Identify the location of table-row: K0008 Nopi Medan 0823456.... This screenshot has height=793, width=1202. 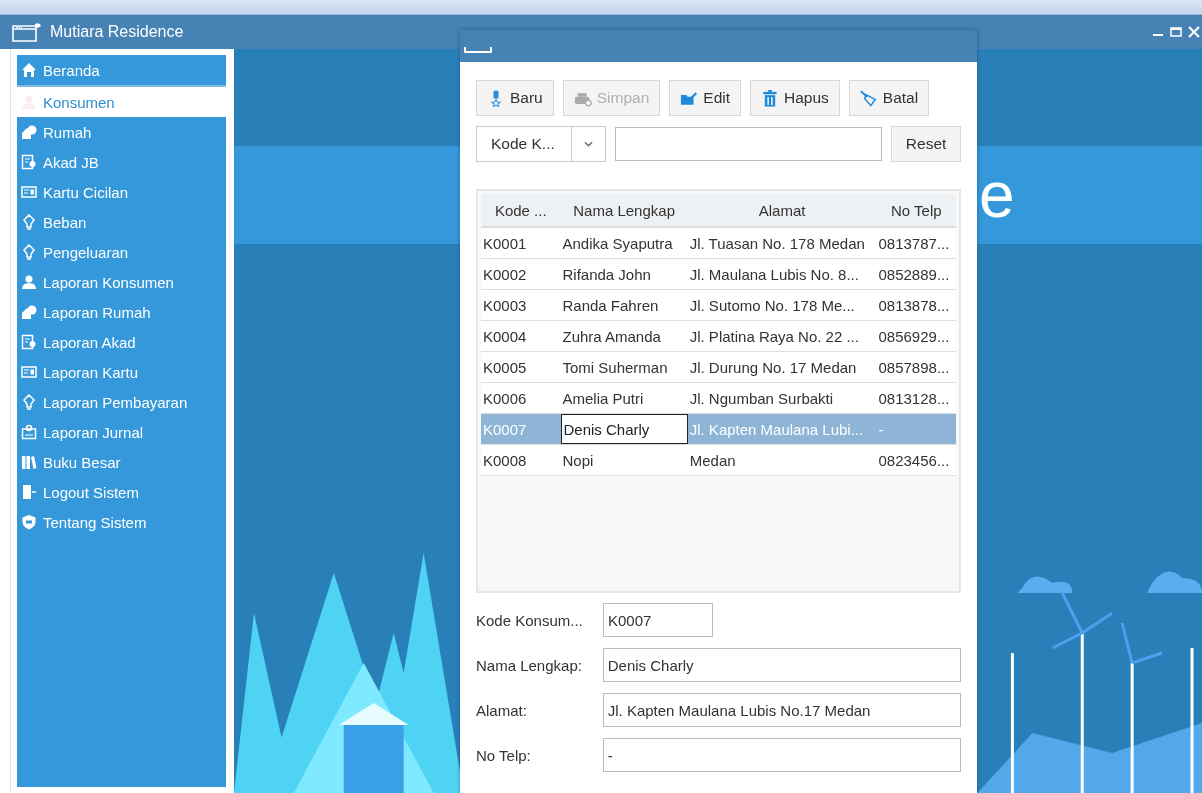
(718, 460).